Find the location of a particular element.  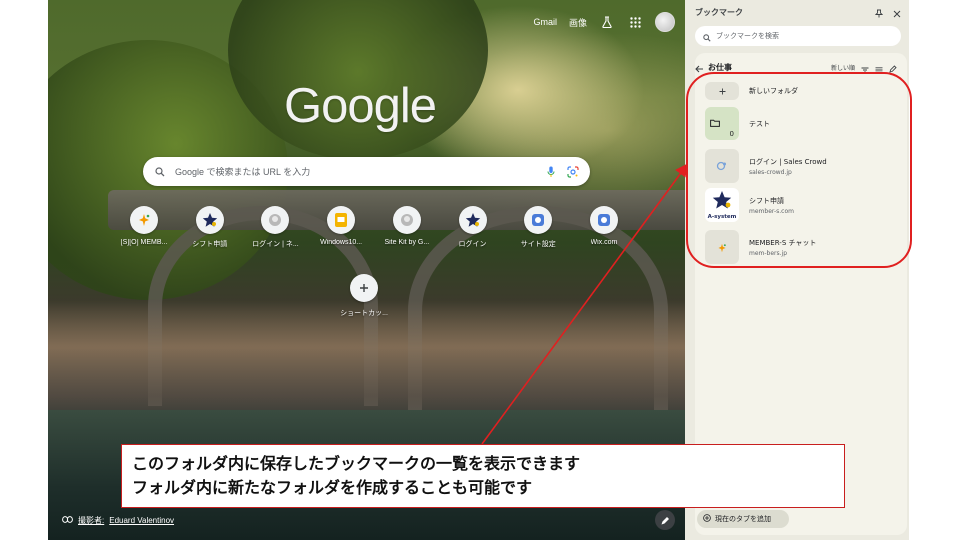

labs-flask-icon is located at coordinates (607, 22).